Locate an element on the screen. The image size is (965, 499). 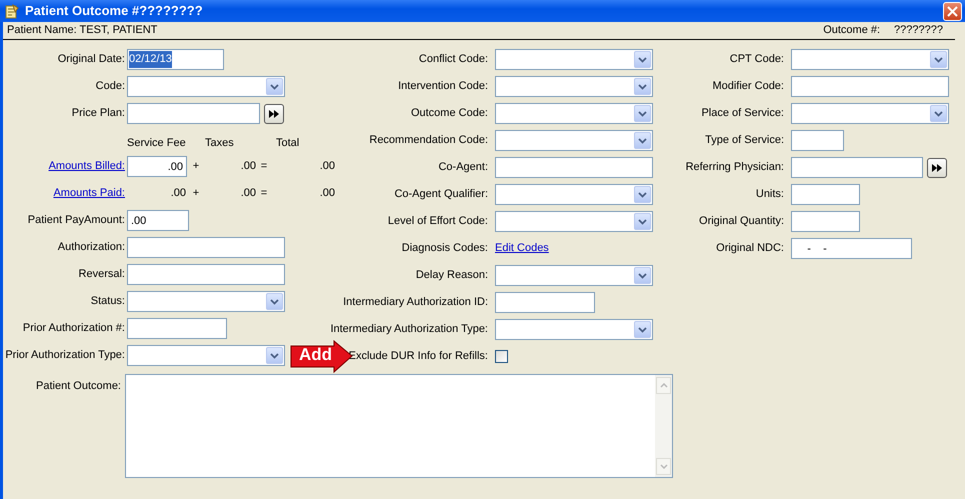
field-label: Price Plan: is located at coordinates (98, 114).